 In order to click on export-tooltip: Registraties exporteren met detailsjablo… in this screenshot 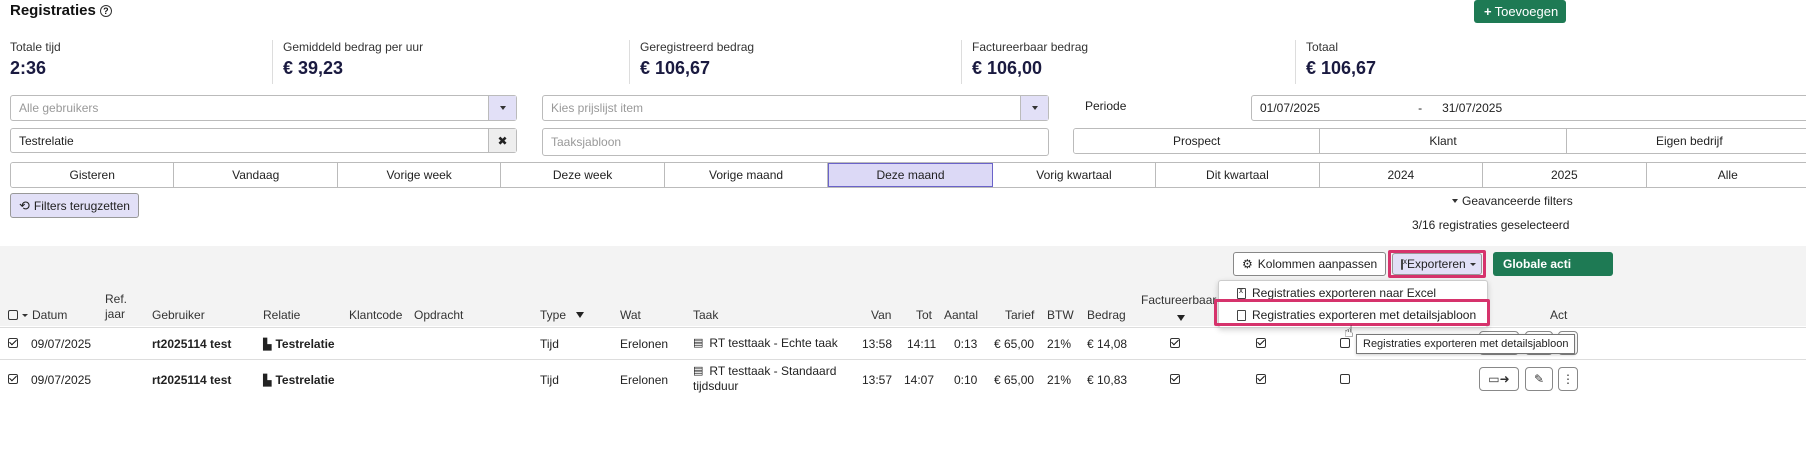, I will do `click(1466, 344)`.